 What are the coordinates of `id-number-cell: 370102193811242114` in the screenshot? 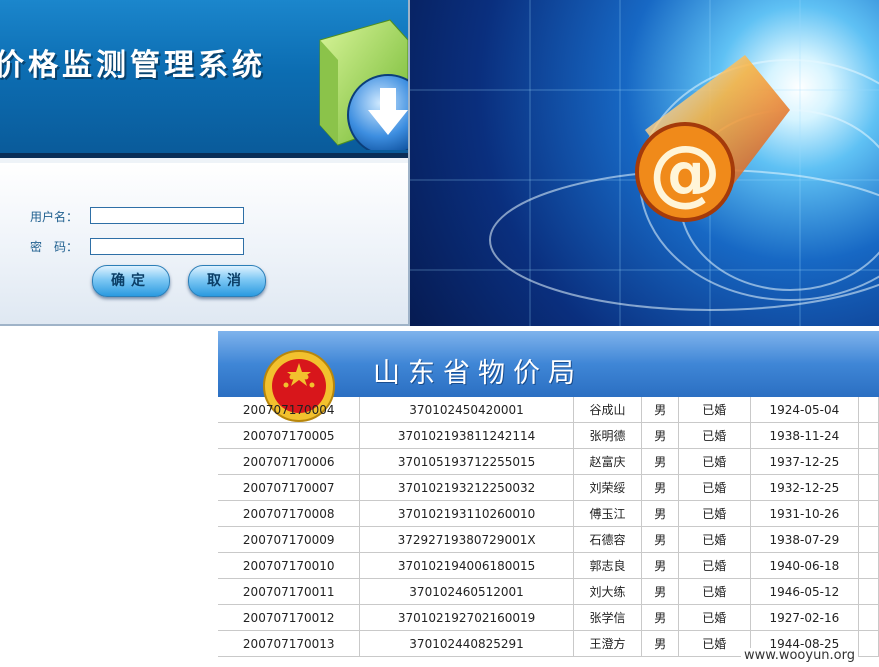 It's located at (466, 435).